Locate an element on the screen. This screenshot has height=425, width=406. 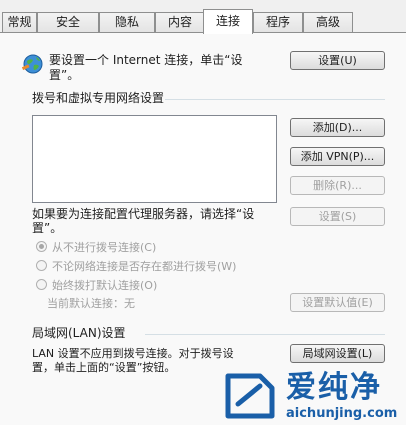
current-default-value: 无 is located at coordinates (129, 303).